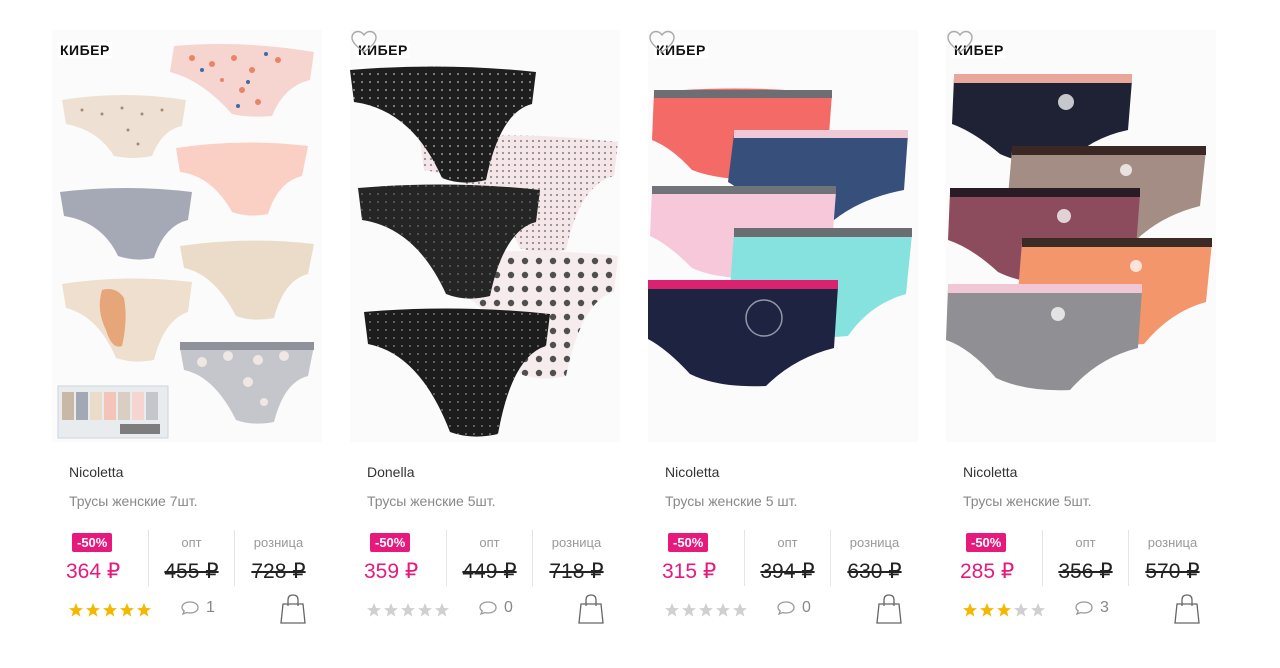  I want to click on retail-price-col: розница 570 ₽, so click(1172, 558).